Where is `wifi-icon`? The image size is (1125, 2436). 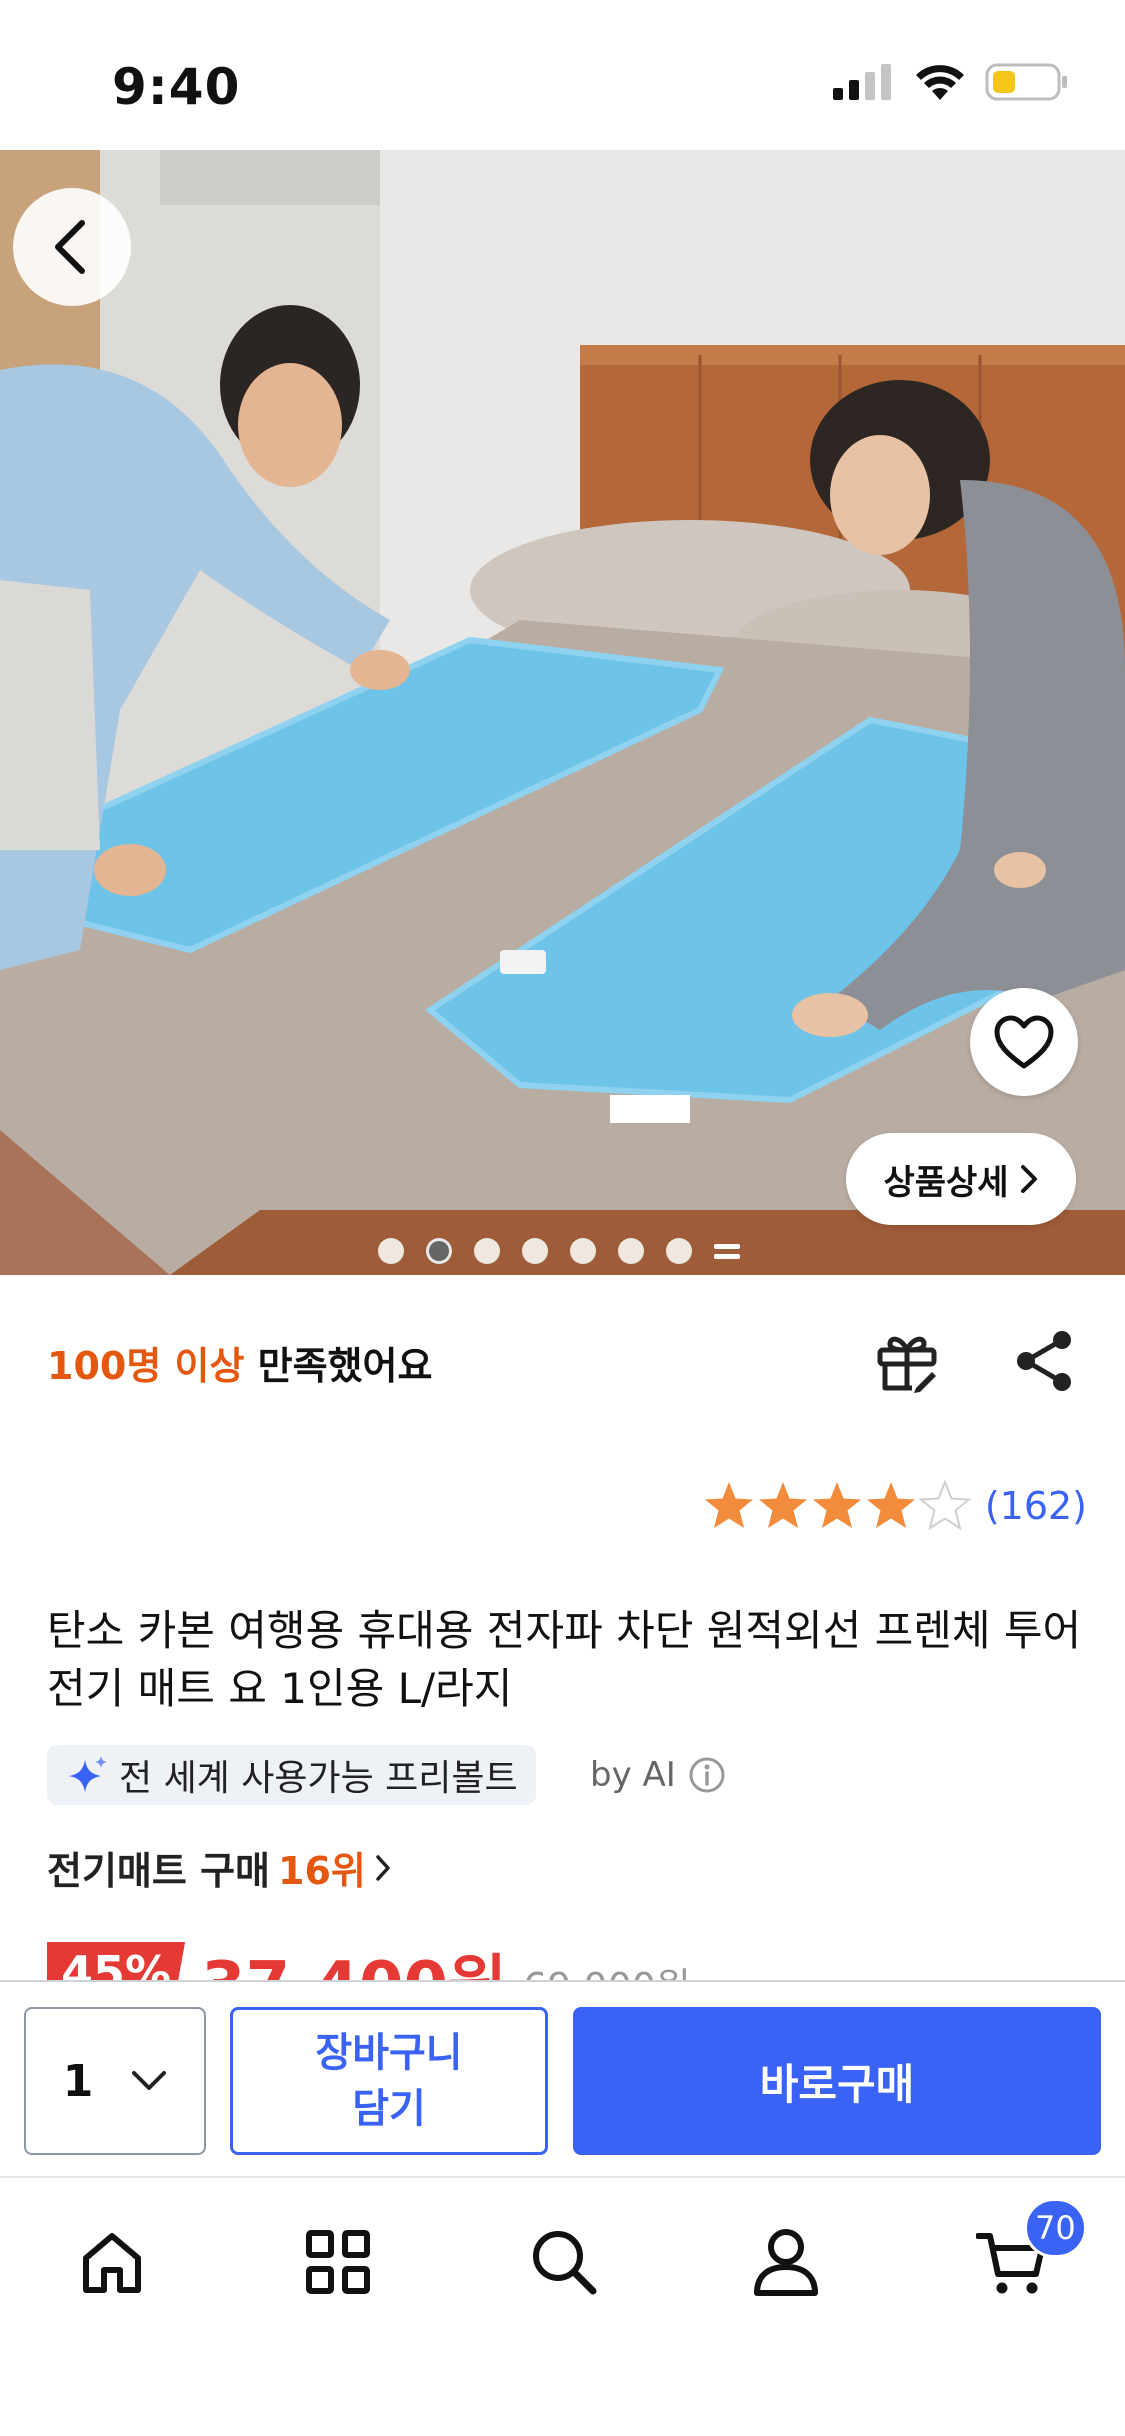
wifi-icon is located at coordinates (940, 82).